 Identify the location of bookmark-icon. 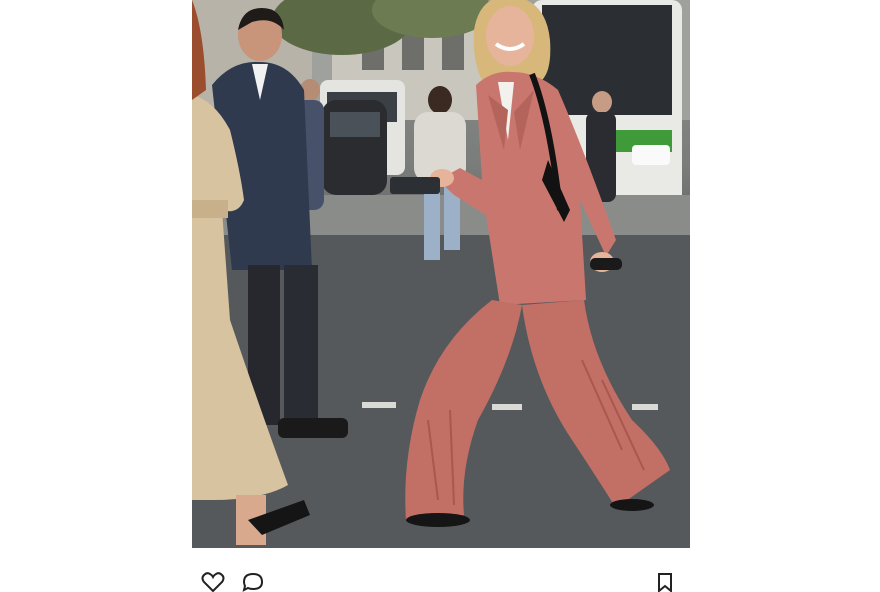
(665, 582).